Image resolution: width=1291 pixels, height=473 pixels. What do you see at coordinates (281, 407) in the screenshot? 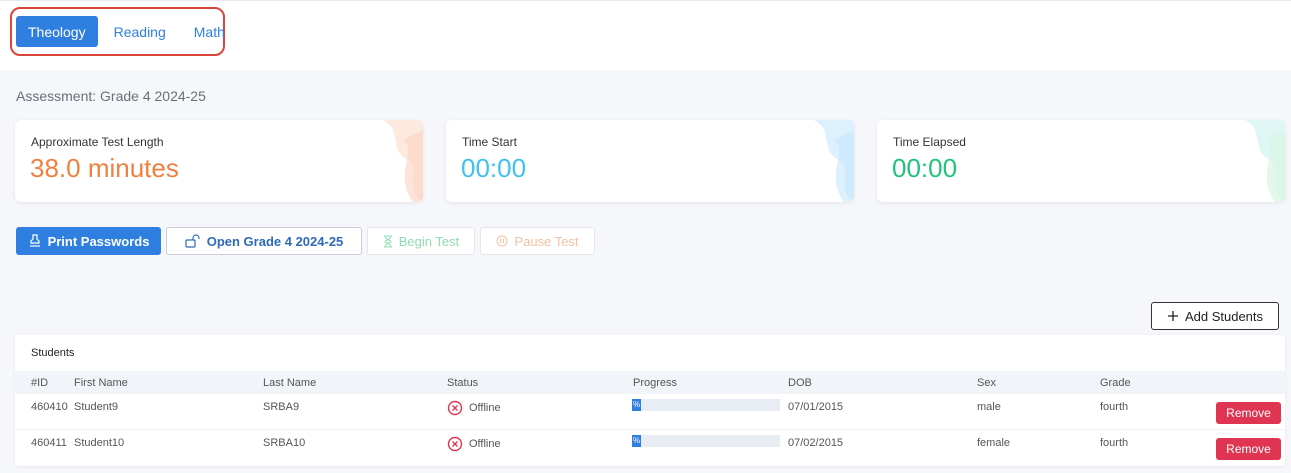
I see `student-last-name: SRBA9` at bounding box center [281, 407].